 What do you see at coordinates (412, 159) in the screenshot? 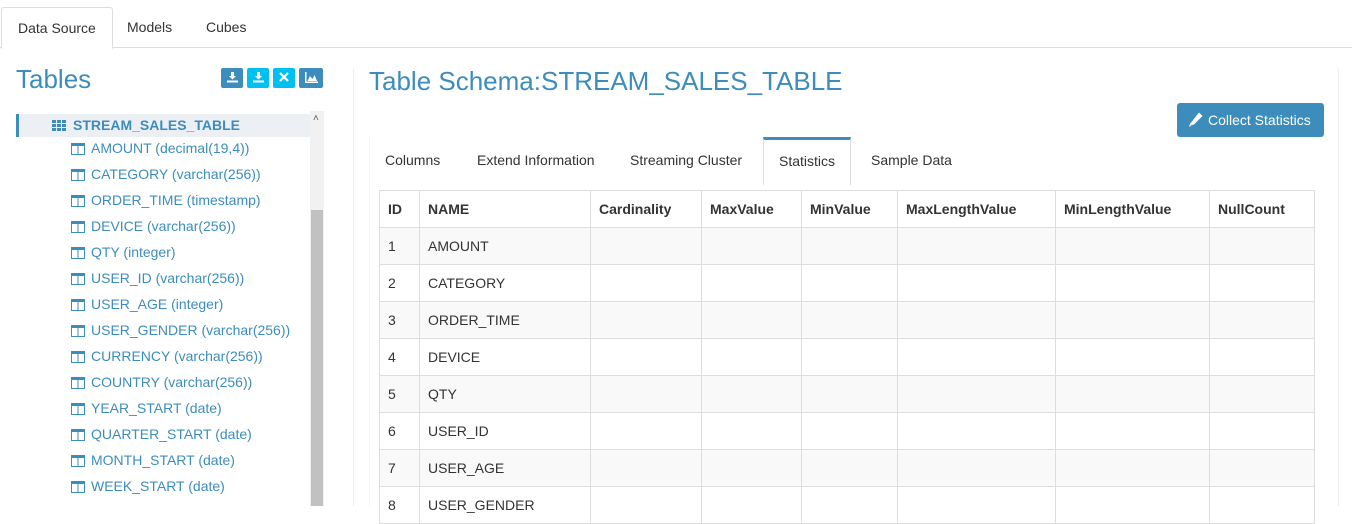
I see `tab-columns: Columns` at bounding box center [412, 159].